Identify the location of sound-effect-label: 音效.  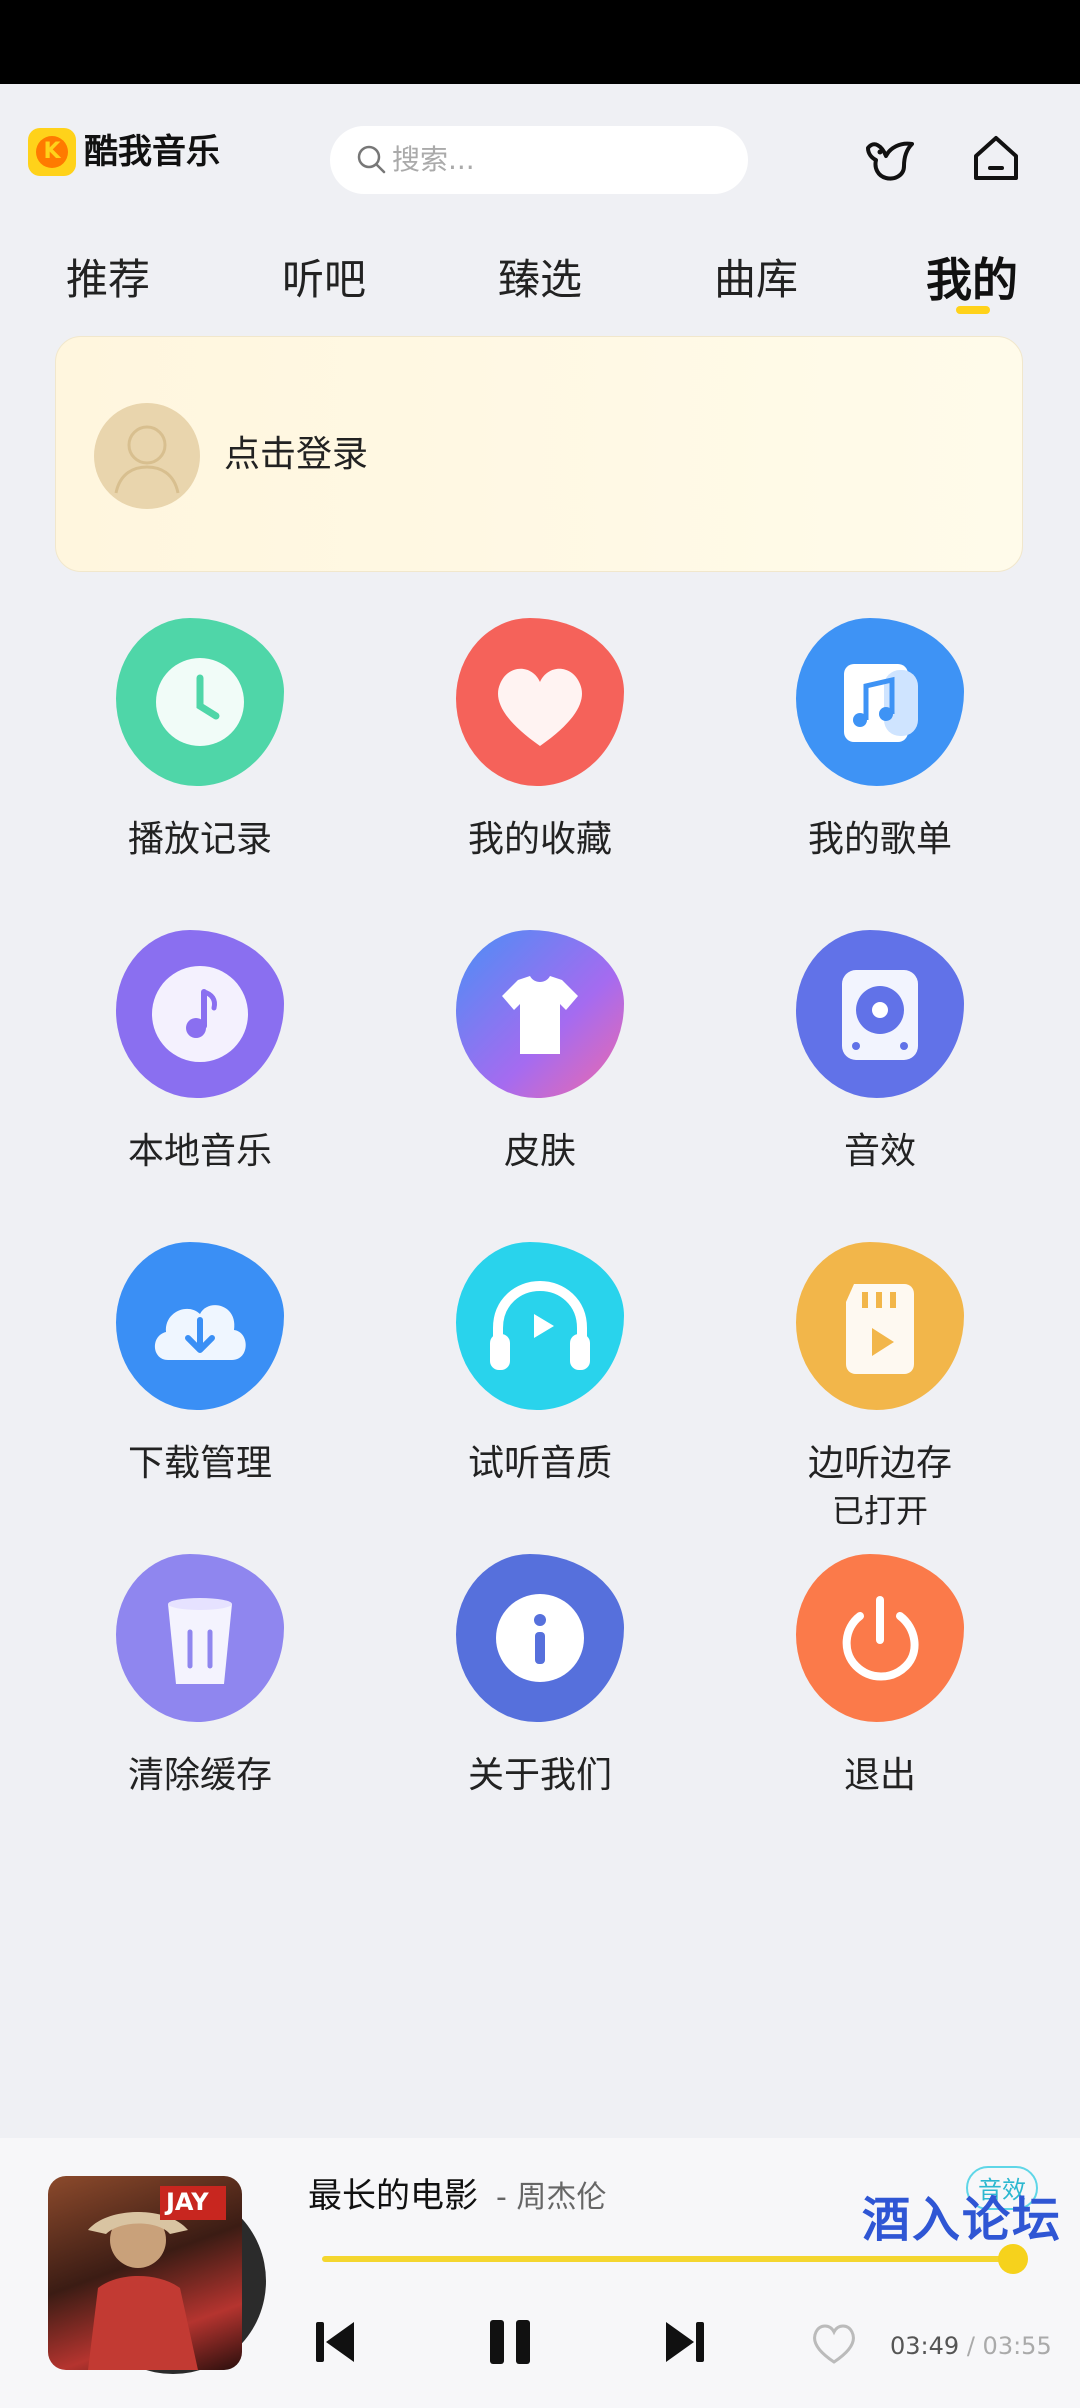
(879, 1151).